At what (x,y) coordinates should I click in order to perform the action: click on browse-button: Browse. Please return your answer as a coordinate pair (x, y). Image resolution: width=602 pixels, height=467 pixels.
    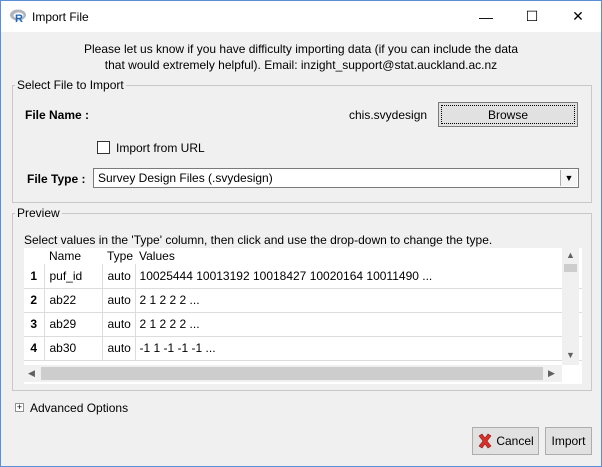
    Looking at the image, I should click on (508, 114).